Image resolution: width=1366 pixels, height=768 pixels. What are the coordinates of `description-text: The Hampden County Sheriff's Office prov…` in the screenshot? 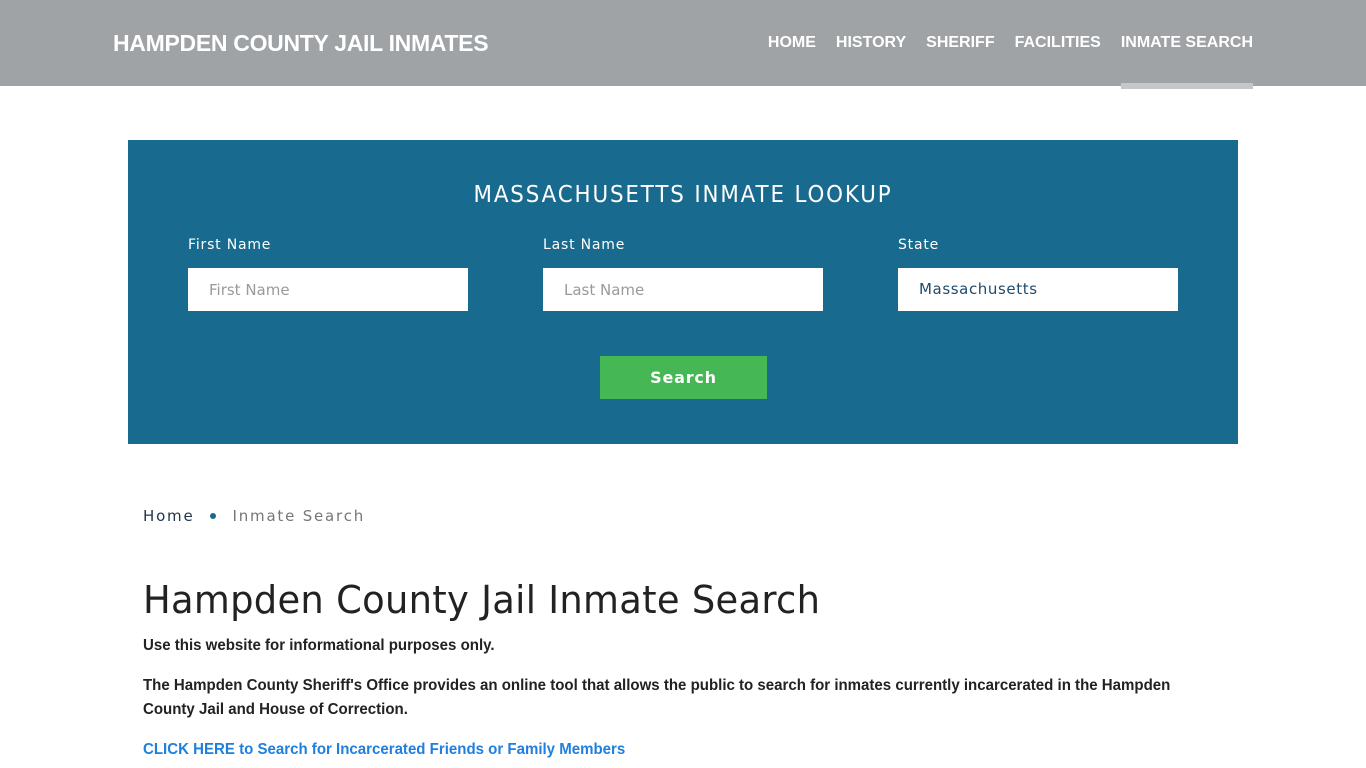 It's located at (657, 697).